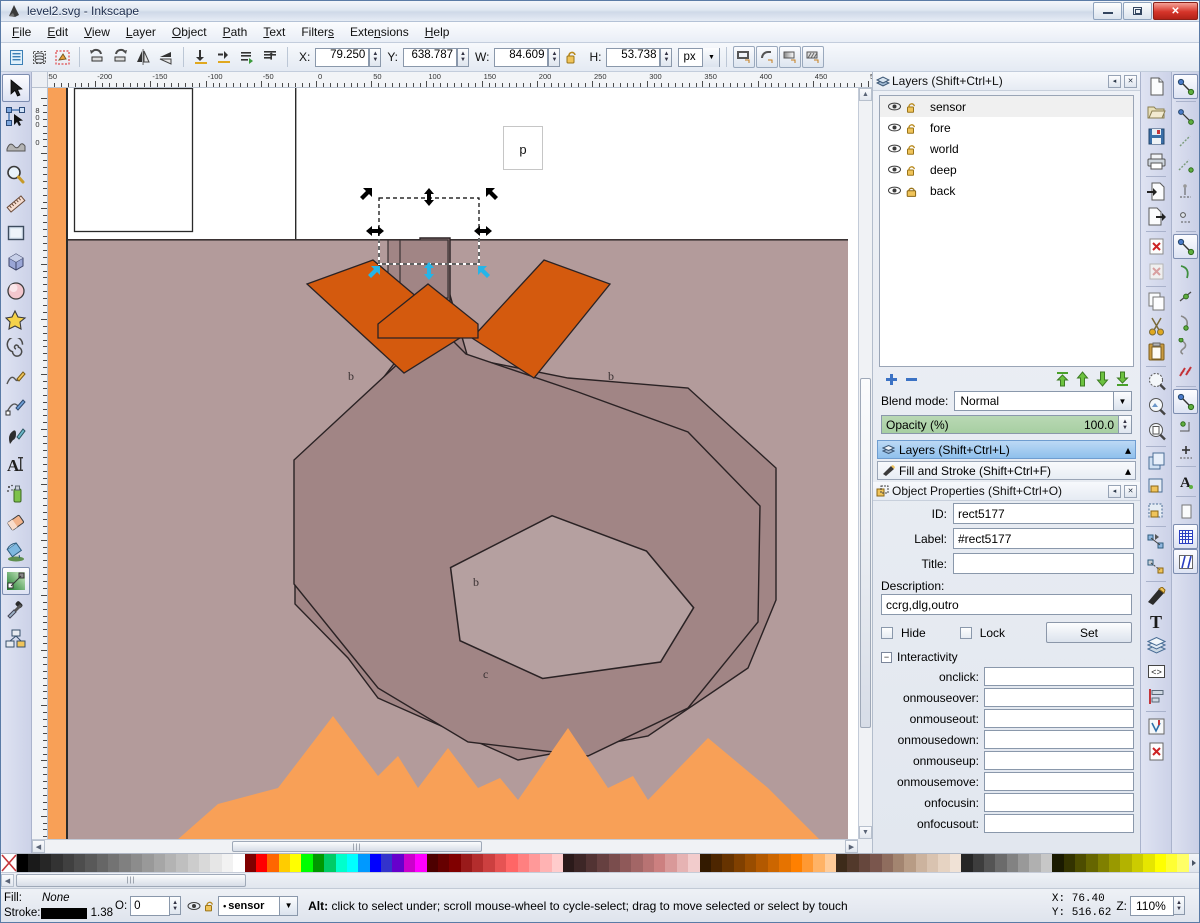 This screenshot has height=923, width=1200. I want to click on layer-row-world: world, so click(1006, 148).